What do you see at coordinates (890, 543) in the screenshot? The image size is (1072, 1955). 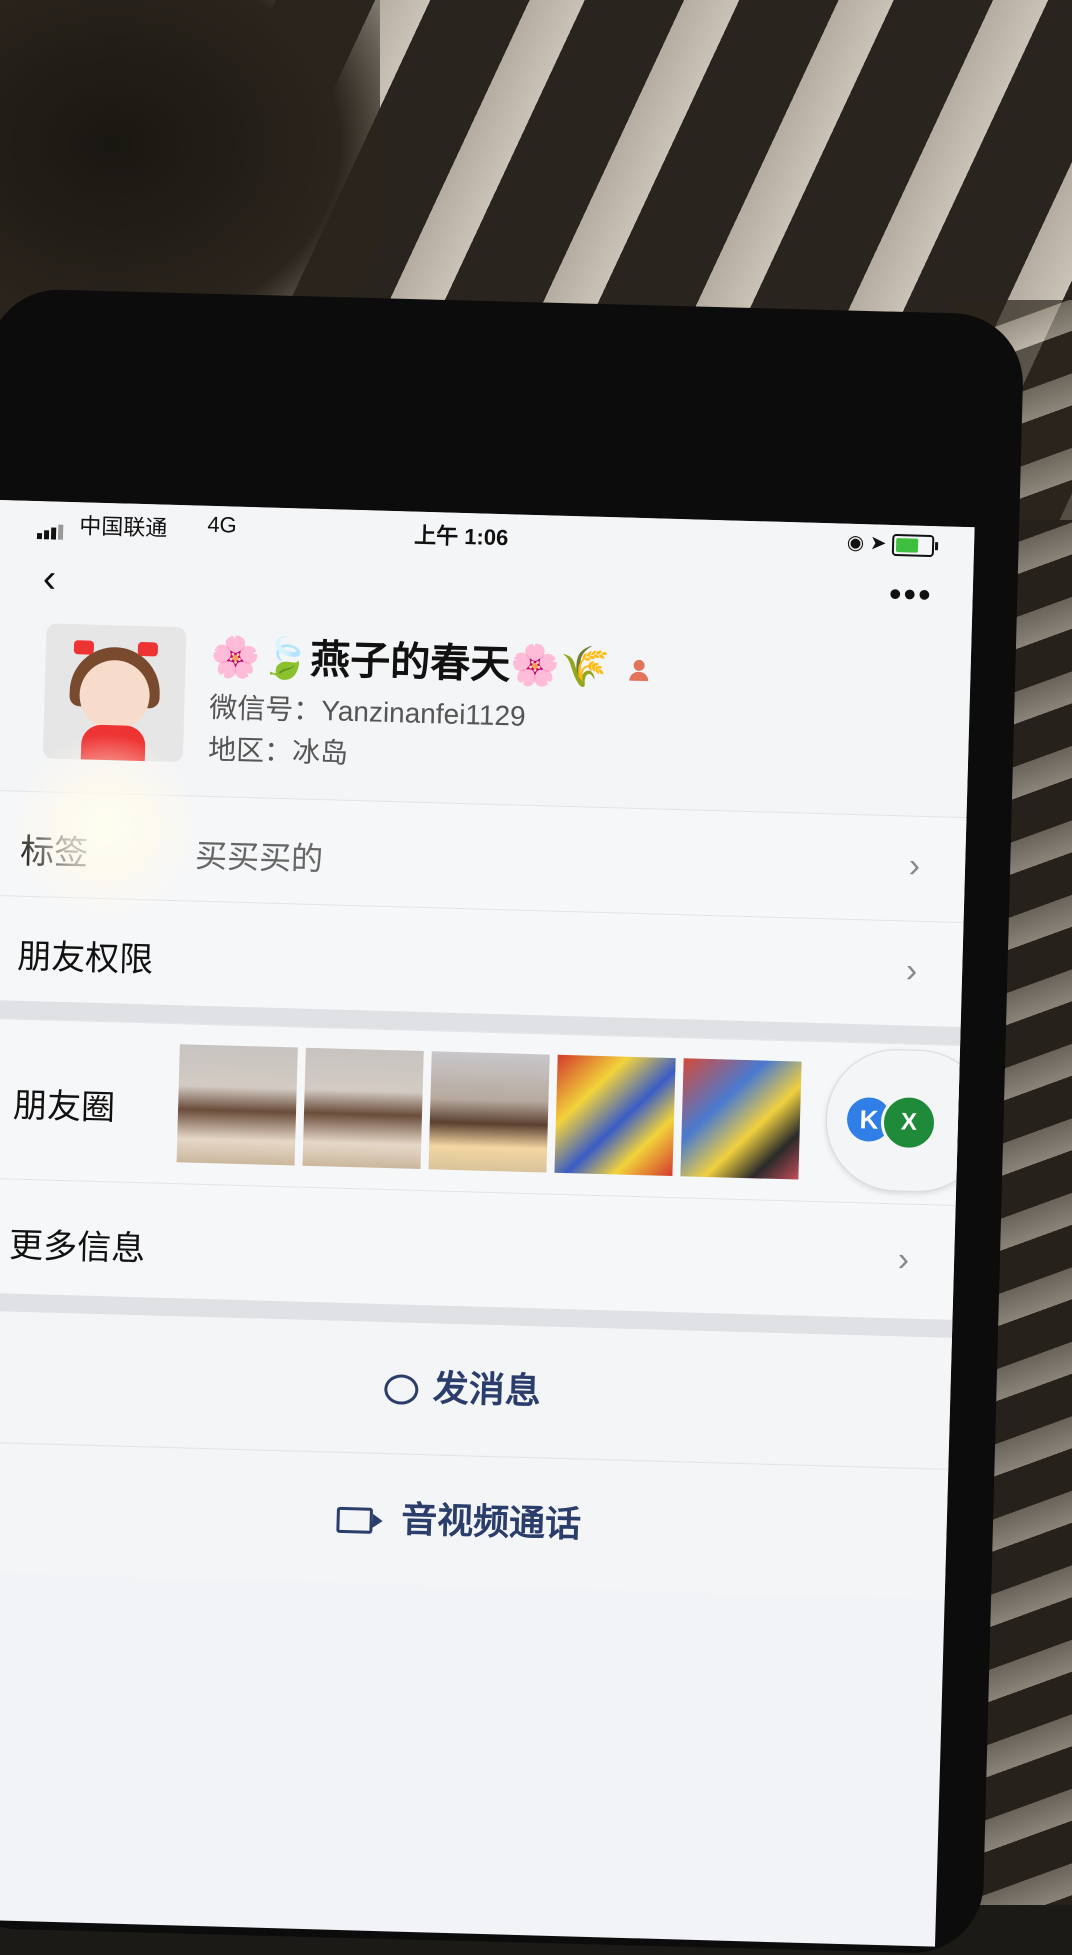 I see `status-icons: ◉ ➤` at bounding box center [890, 543].